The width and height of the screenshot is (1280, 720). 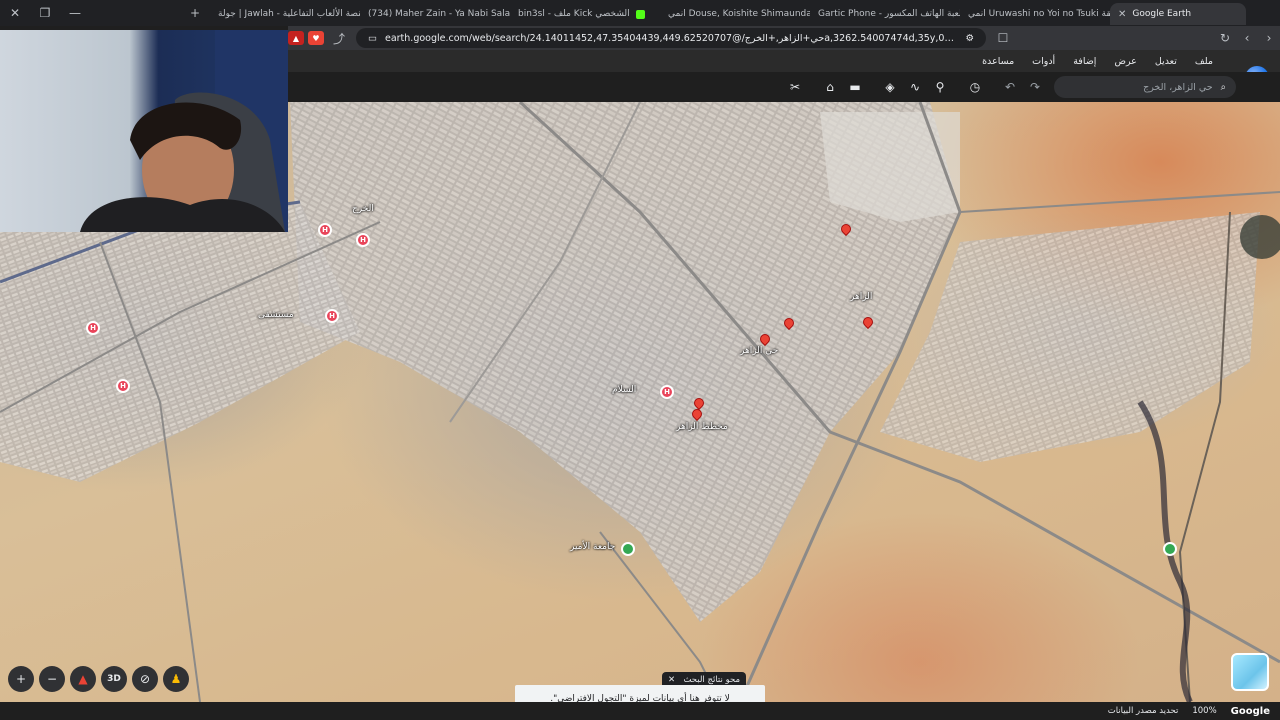 I want to click on back-icon: ‹, so click(x=1247, y=38).